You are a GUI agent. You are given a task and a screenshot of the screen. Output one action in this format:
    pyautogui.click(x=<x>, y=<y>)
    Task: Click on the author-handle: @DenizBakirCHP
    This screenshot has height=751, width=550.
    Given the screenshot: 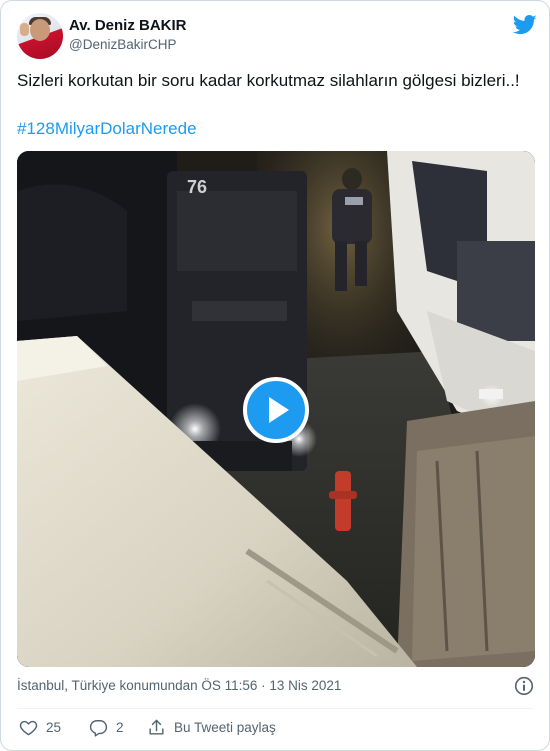 What is the action you would take?
    pyautogui.click(x=122, y=44)
    